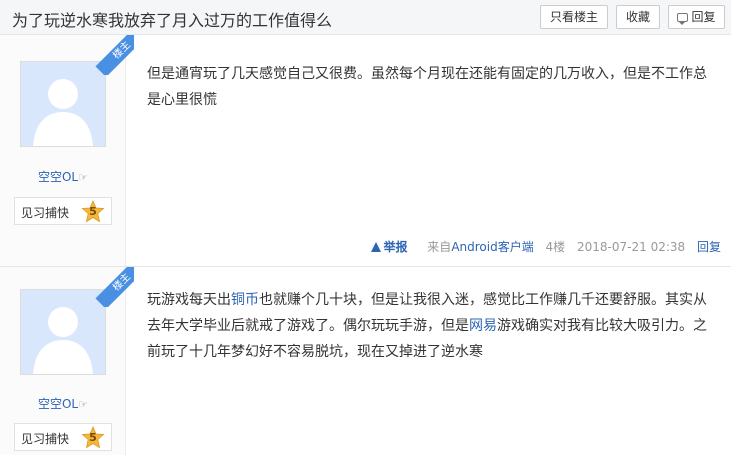 The height and width of the screenshot is (455, 731). I want to click on post-text: 游戏确实对我有比较大吸引力。之, so click(602, 326).